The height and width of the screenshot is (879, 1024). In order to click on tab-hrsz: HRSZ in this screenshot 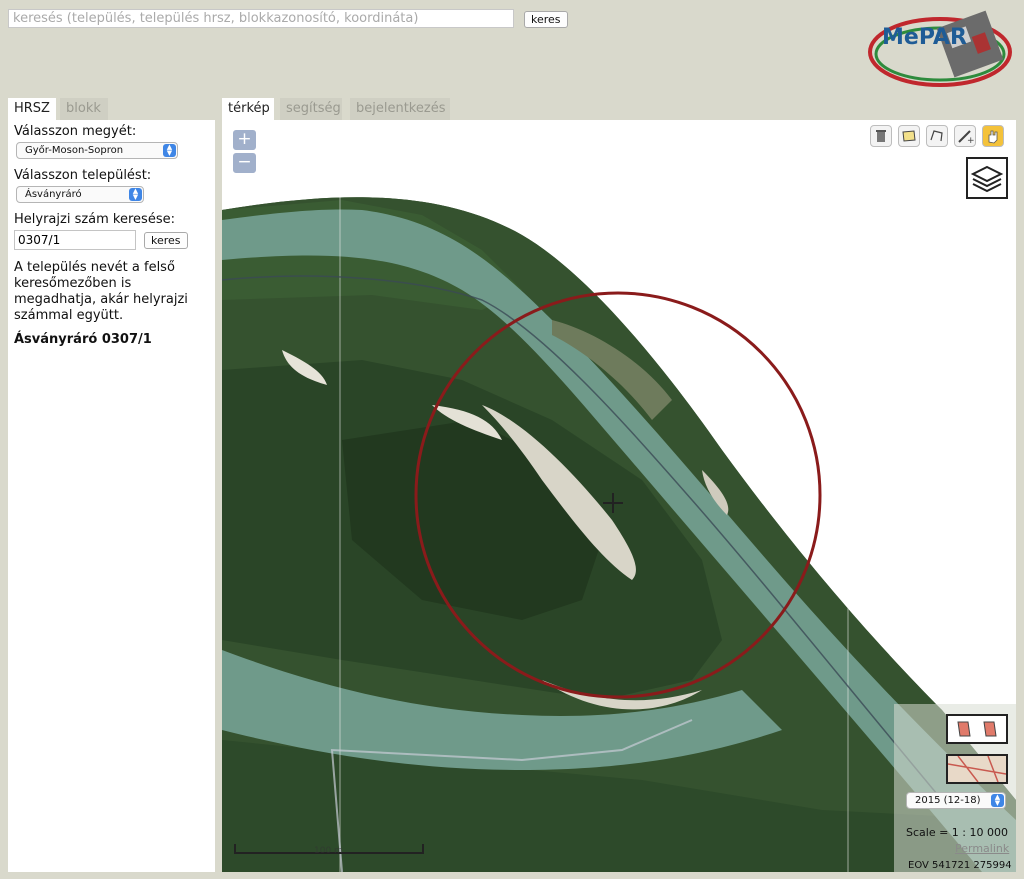, I will do `click(32, 109)`.